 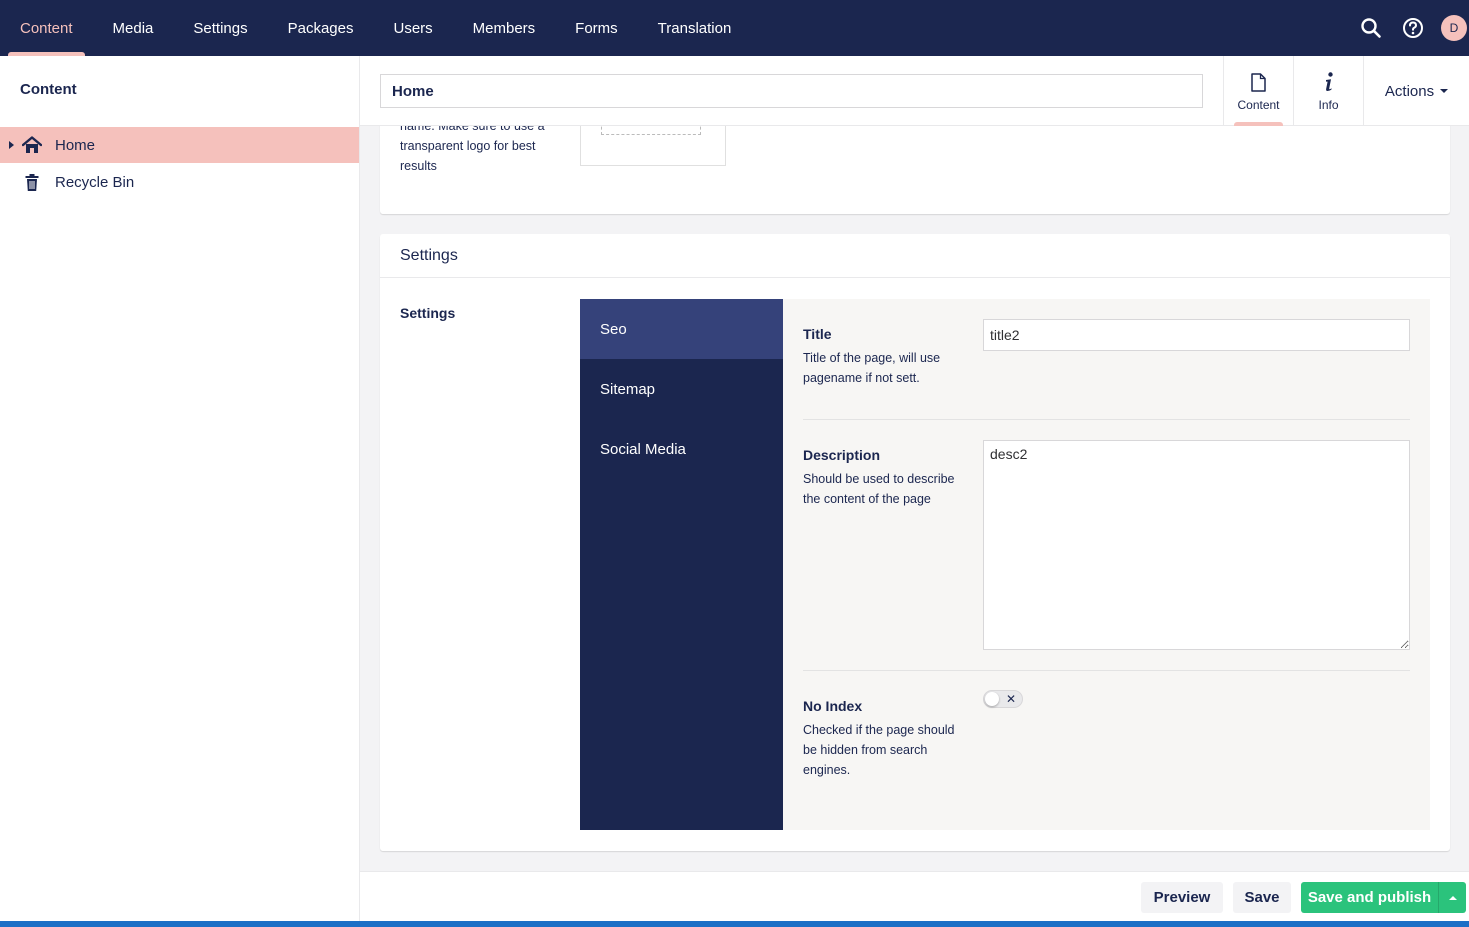 I want to click on nav-media: Media, so click(x=133, y=28).